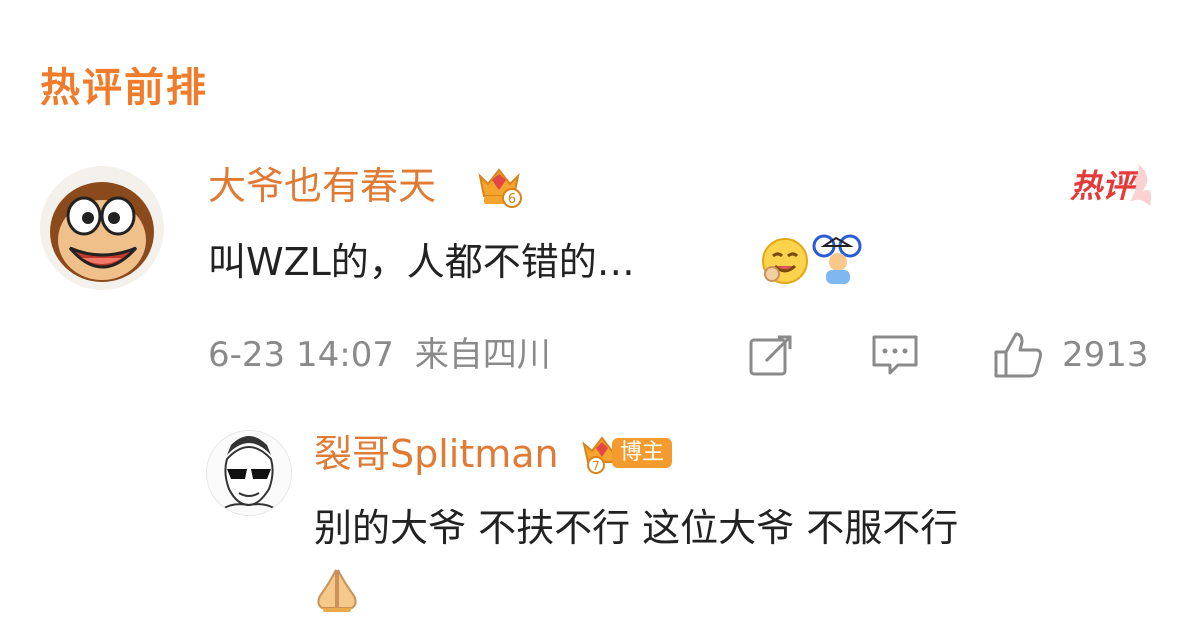  I want to click on pray-hands-emoji, so click(337, 589).